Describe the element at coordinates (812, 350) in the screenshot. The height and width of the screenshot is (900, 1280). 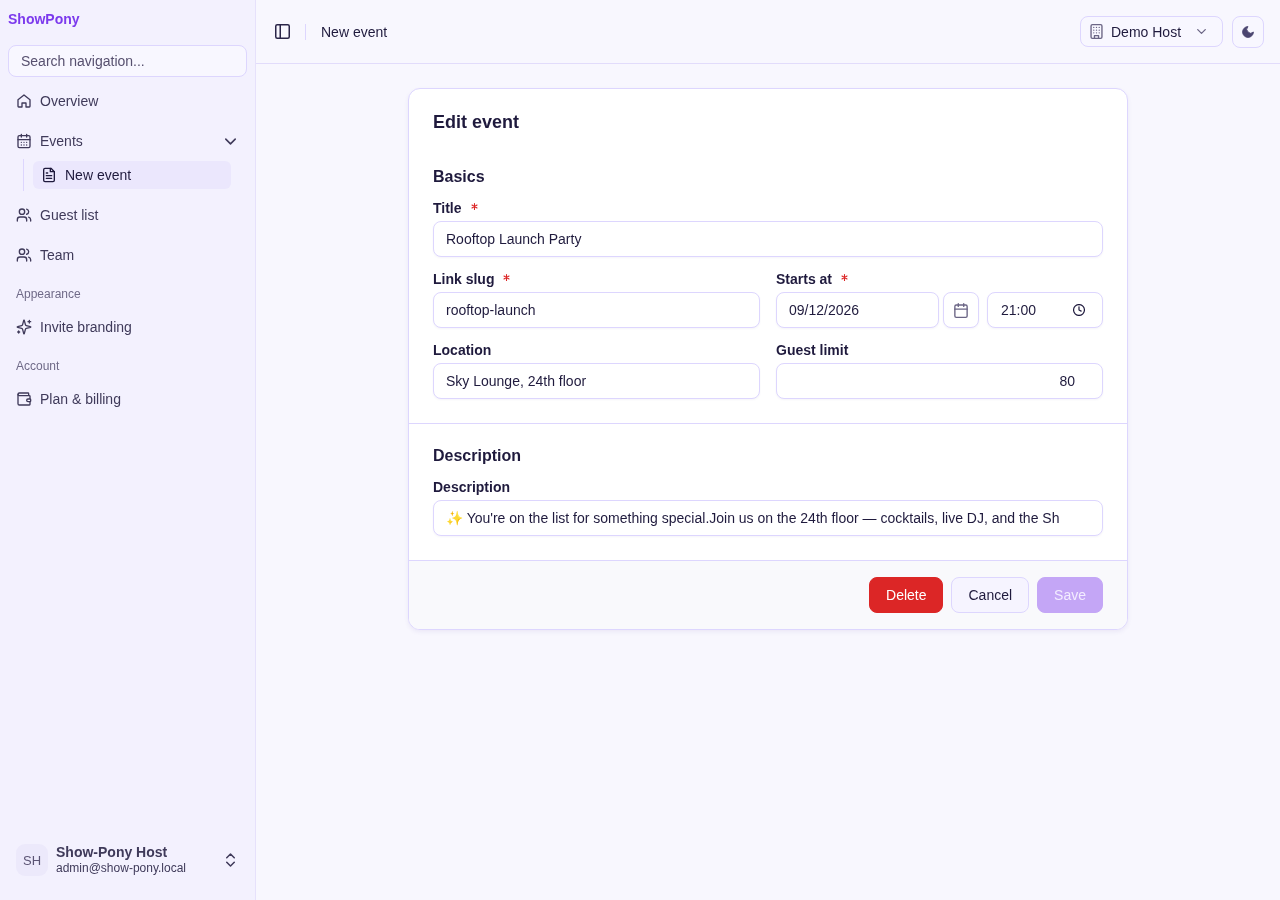
I see `field-label: Guest limit` at that location.